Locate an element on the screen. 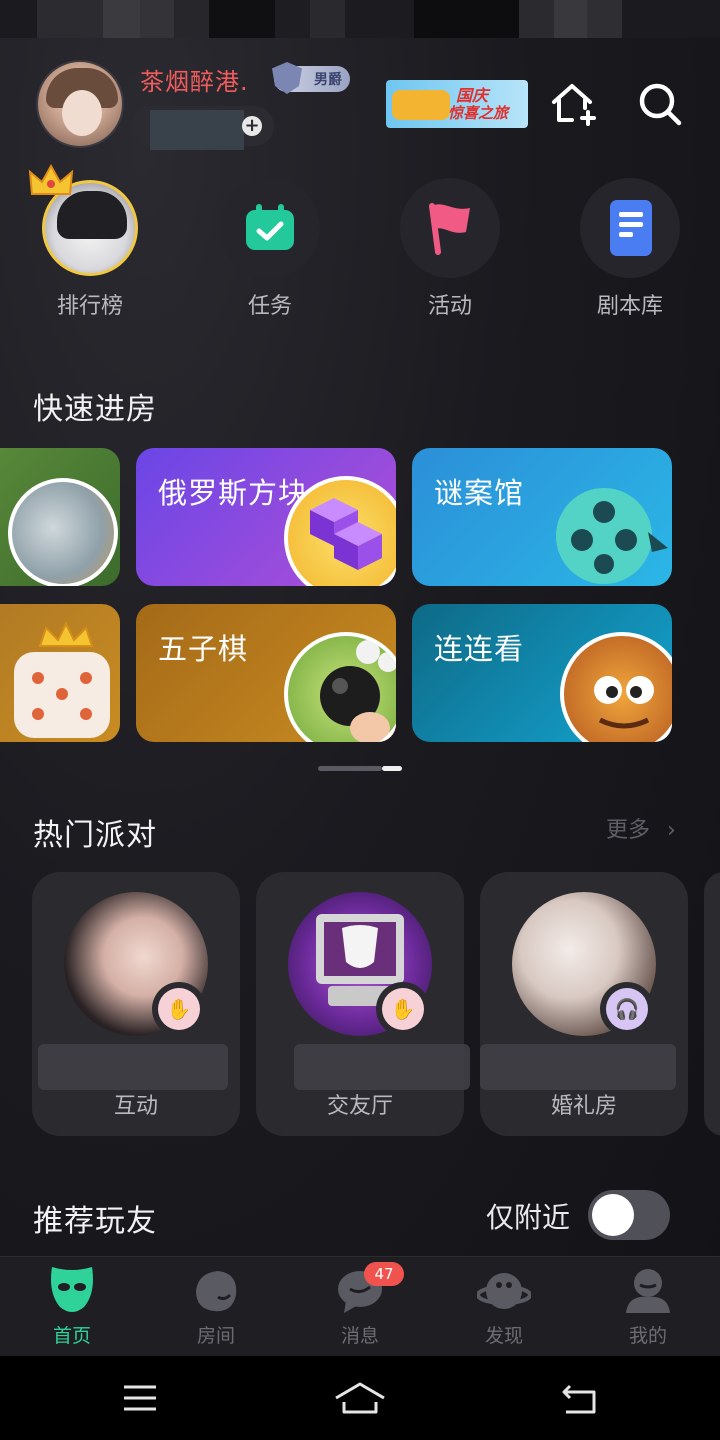  game-card-link: 连连看 is located at coordinates (542, 673).